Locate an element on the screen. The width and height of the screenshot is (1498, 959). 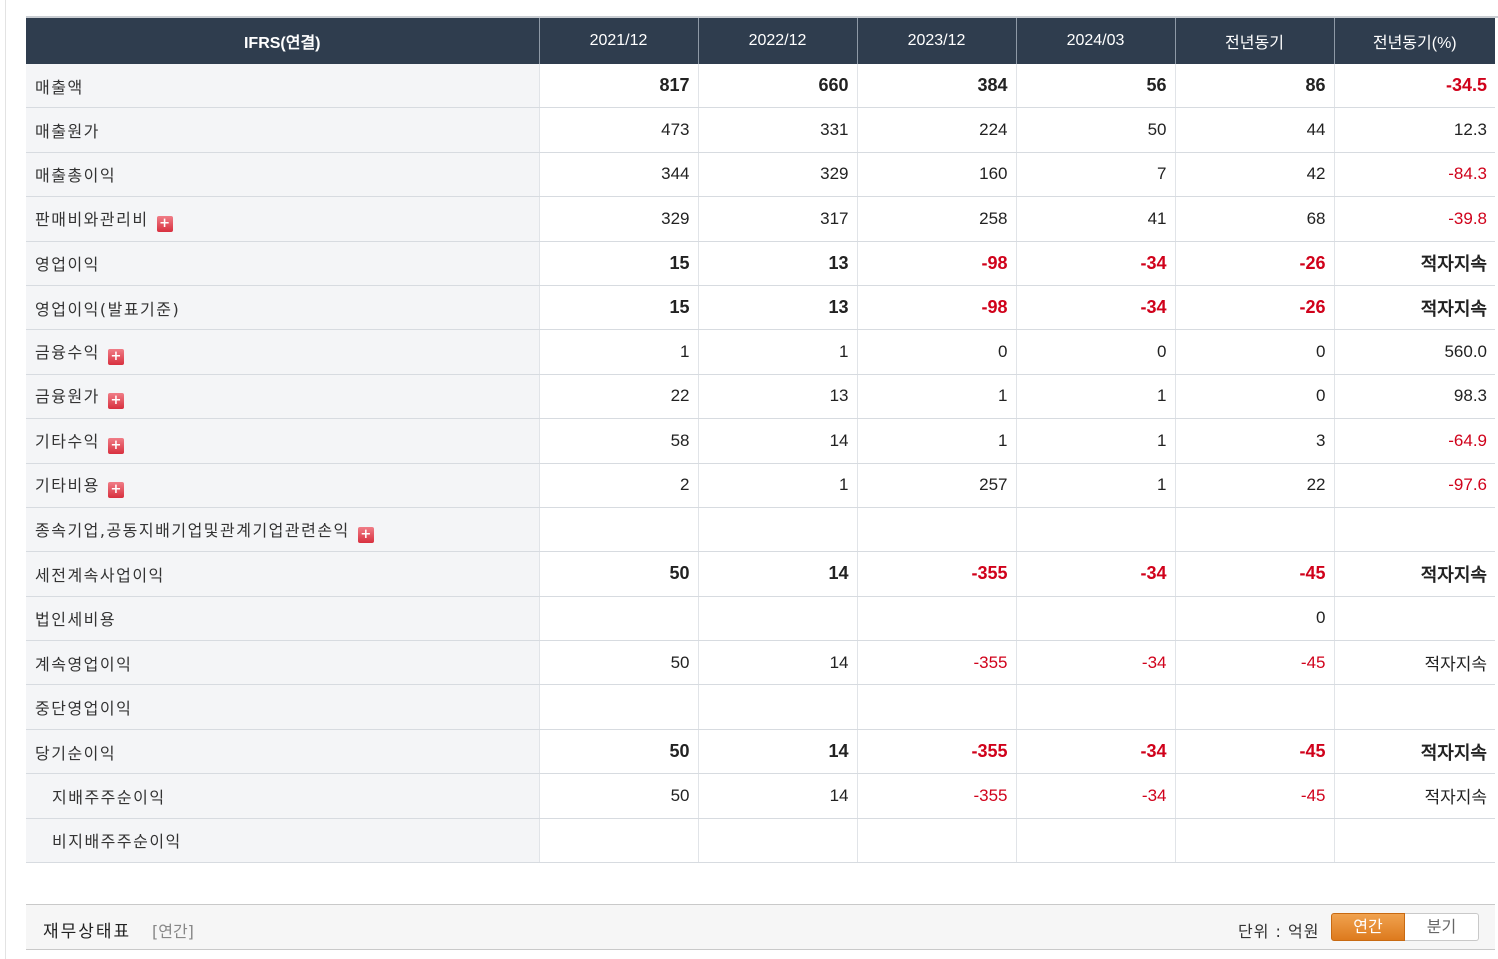
table-row: 영업이익(발표기준) 15 13 -98 -34 -26 적자지속 is located at coordinates (760, 308).